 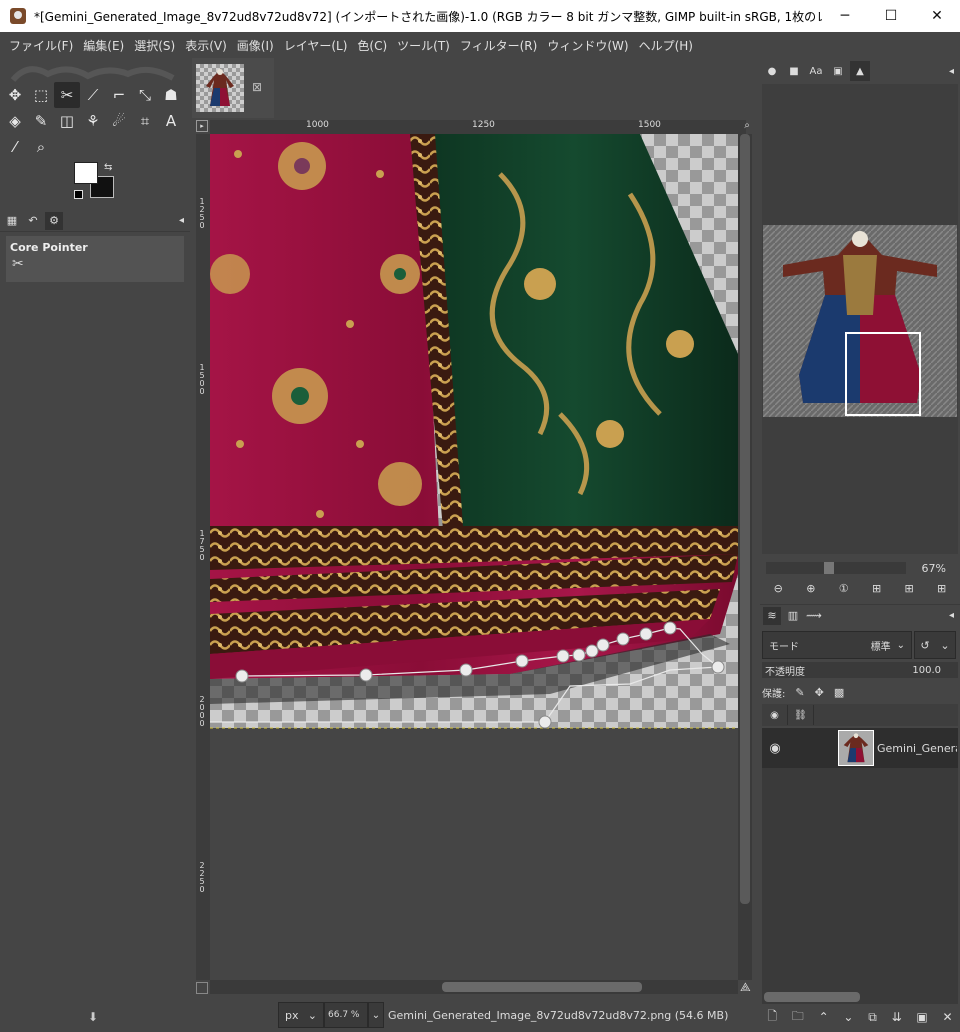 What do you see at coordinates (41, 95) in the screenshot?
I see `rect-select-tool-icon: ⬚` at bounding box center [41, 95].